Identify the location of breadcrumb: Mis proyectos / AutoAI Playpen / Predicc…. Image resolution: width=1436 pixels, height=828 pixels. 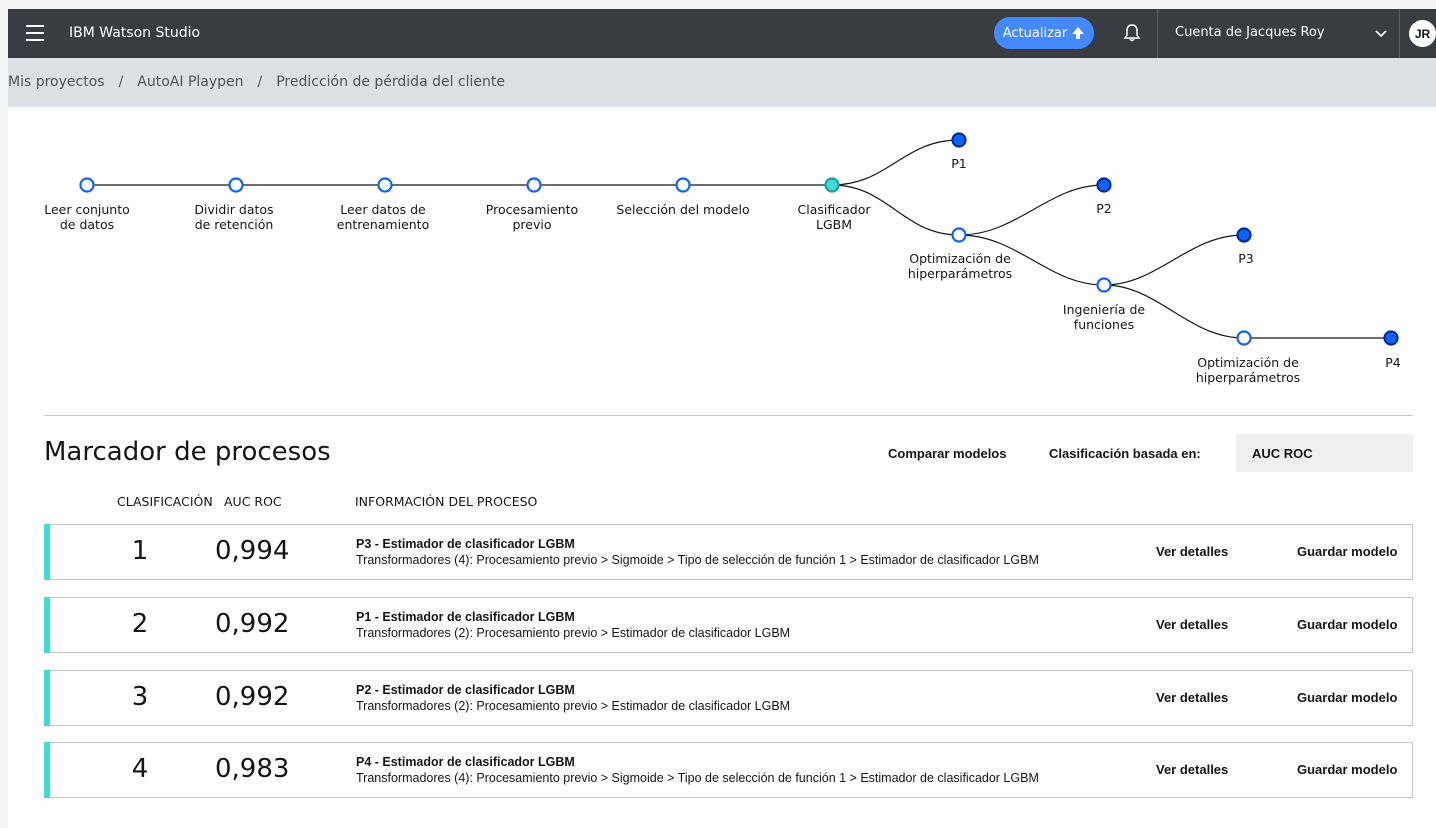
(256, 82).